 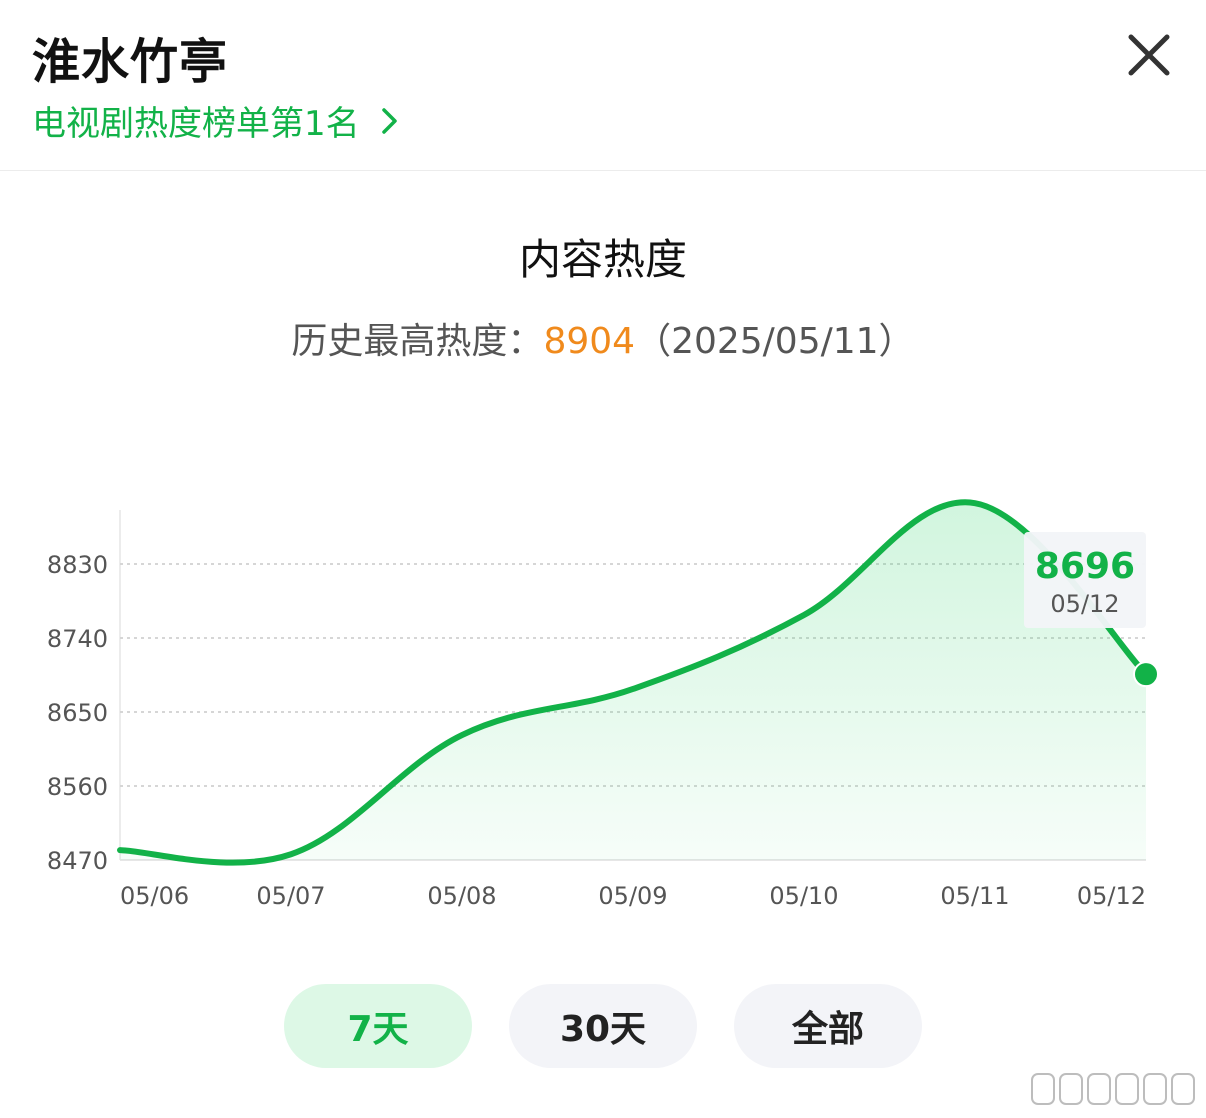 I want to click on rank-link: 电视剧热度榜单第1名, so click(x=218, y=120).